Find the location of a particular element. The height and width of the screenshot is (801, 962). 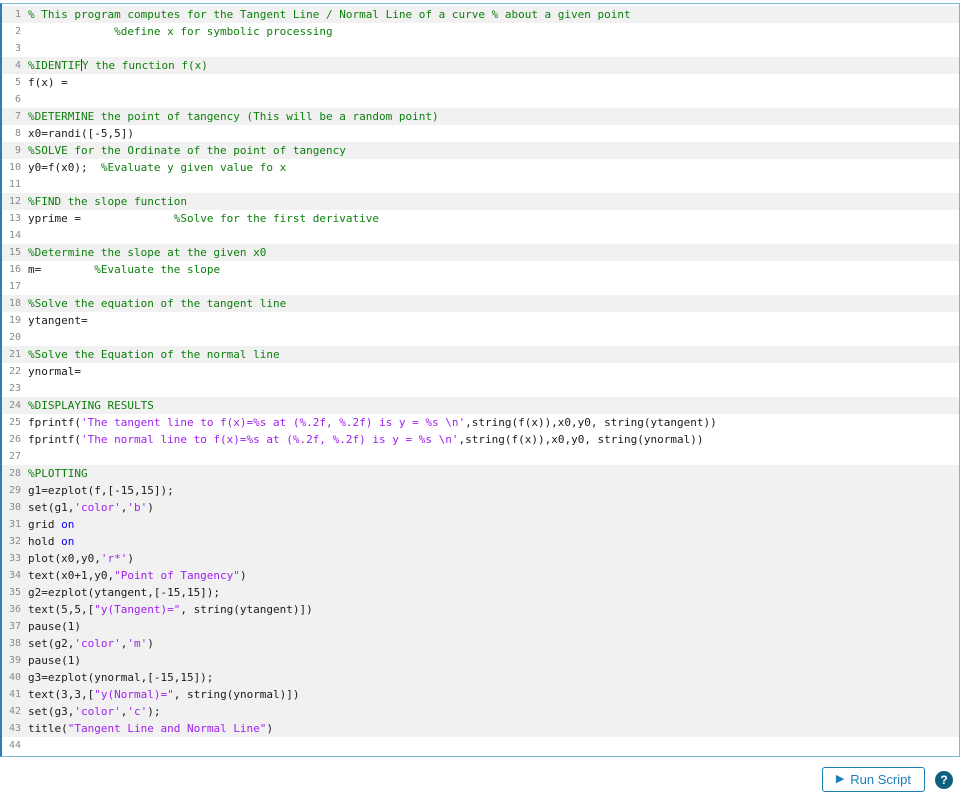

code-token-comment: %Evaluate the slope is located at coordinates (157, 269).